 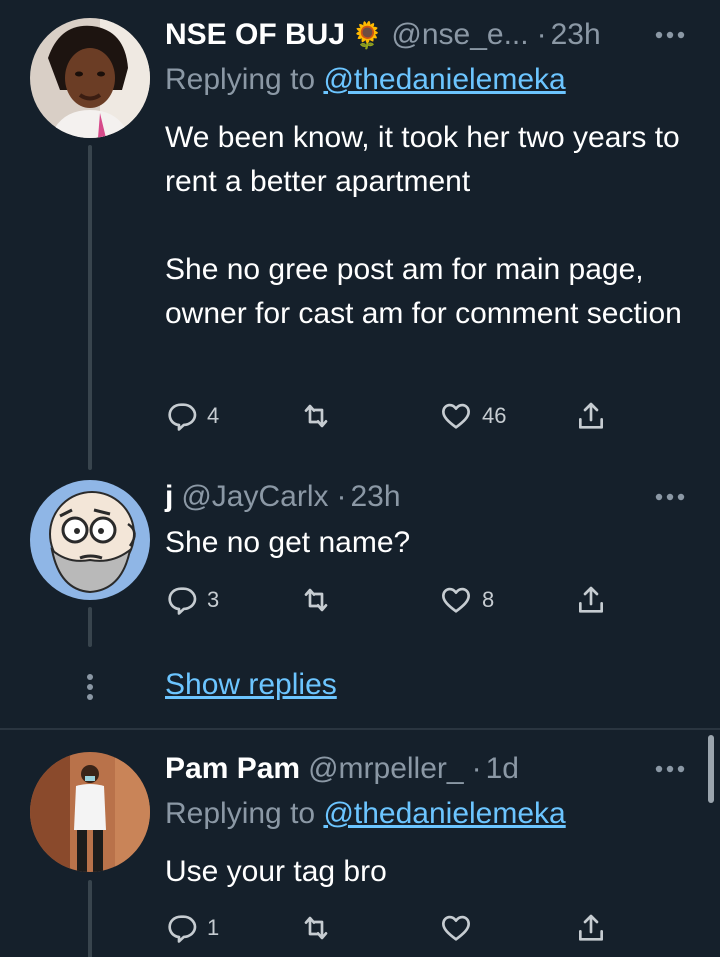 I want to click on reply-count: 4, so click(x=213, y=415).